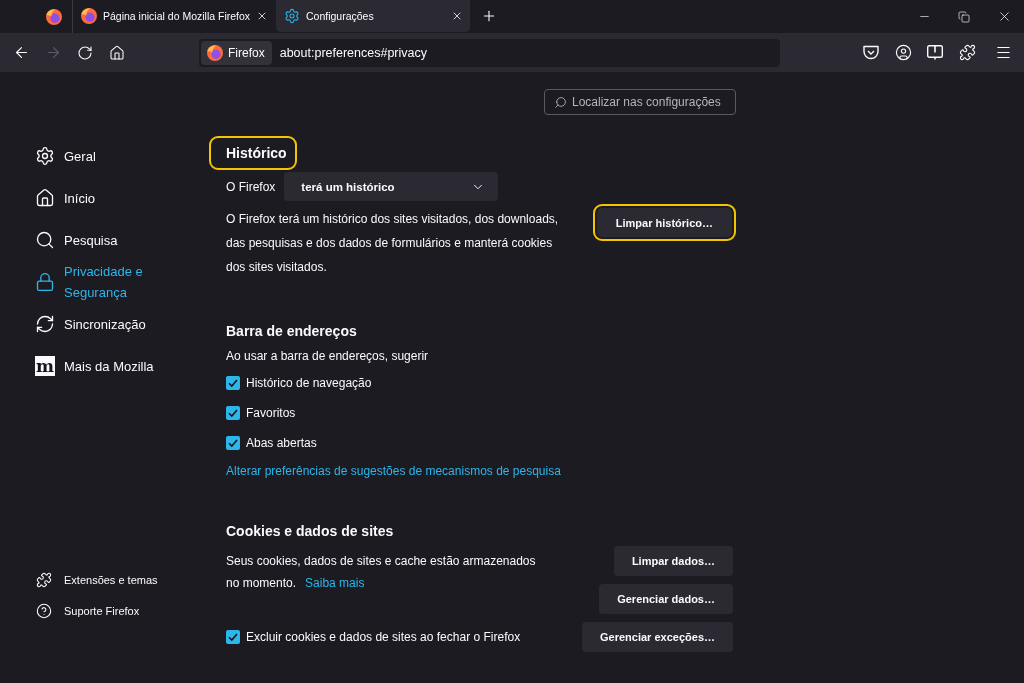 The height and width of the screenshot is (683, 1024). What do you see at coordinates (45, 366) in the screenshot?
I see `m-logo: m` at bounding box center [45, 366].